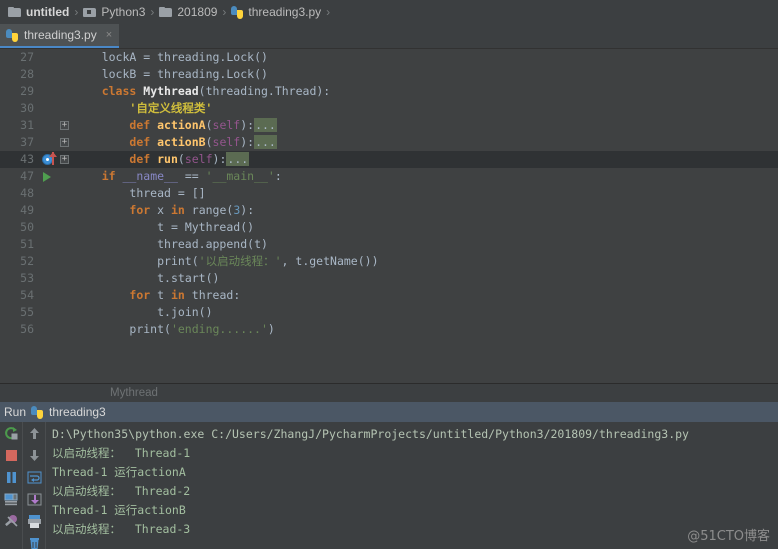  Describe the element at coordinates (11, 477) in the screenshot. I see `pause-icon` at that location.